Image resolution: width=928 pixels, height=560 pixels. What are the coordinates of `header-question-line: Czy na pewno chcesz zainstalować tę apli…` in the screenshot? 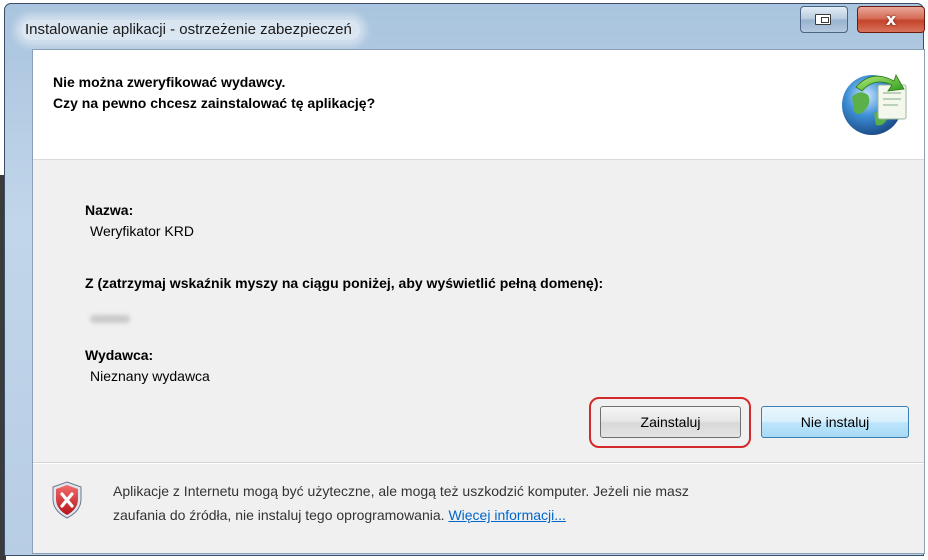 It's located at (214, 103).